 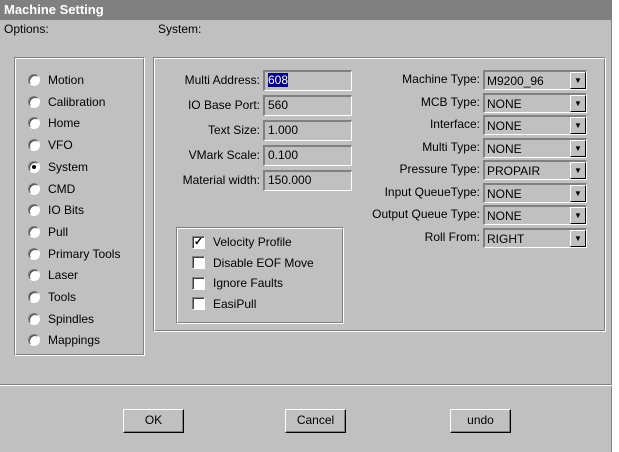 I want to click on checkbox-label: Ignore Faults, so click(x=248, y=283).